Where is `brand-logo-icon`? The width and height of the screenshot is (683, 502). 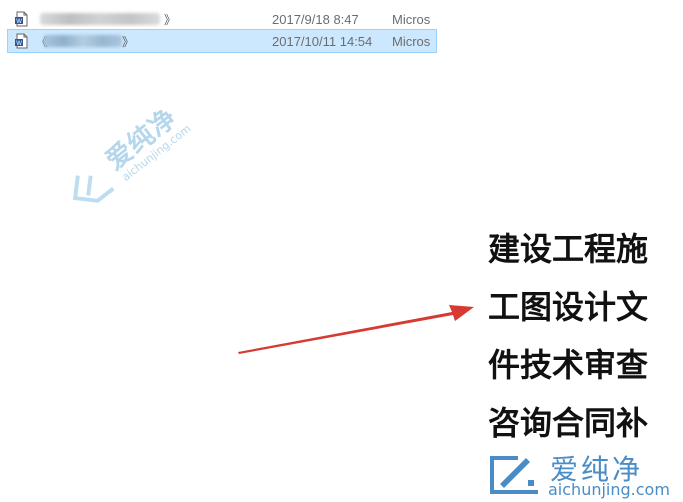 brand-logo-icon is located at coordinates (514, 475).